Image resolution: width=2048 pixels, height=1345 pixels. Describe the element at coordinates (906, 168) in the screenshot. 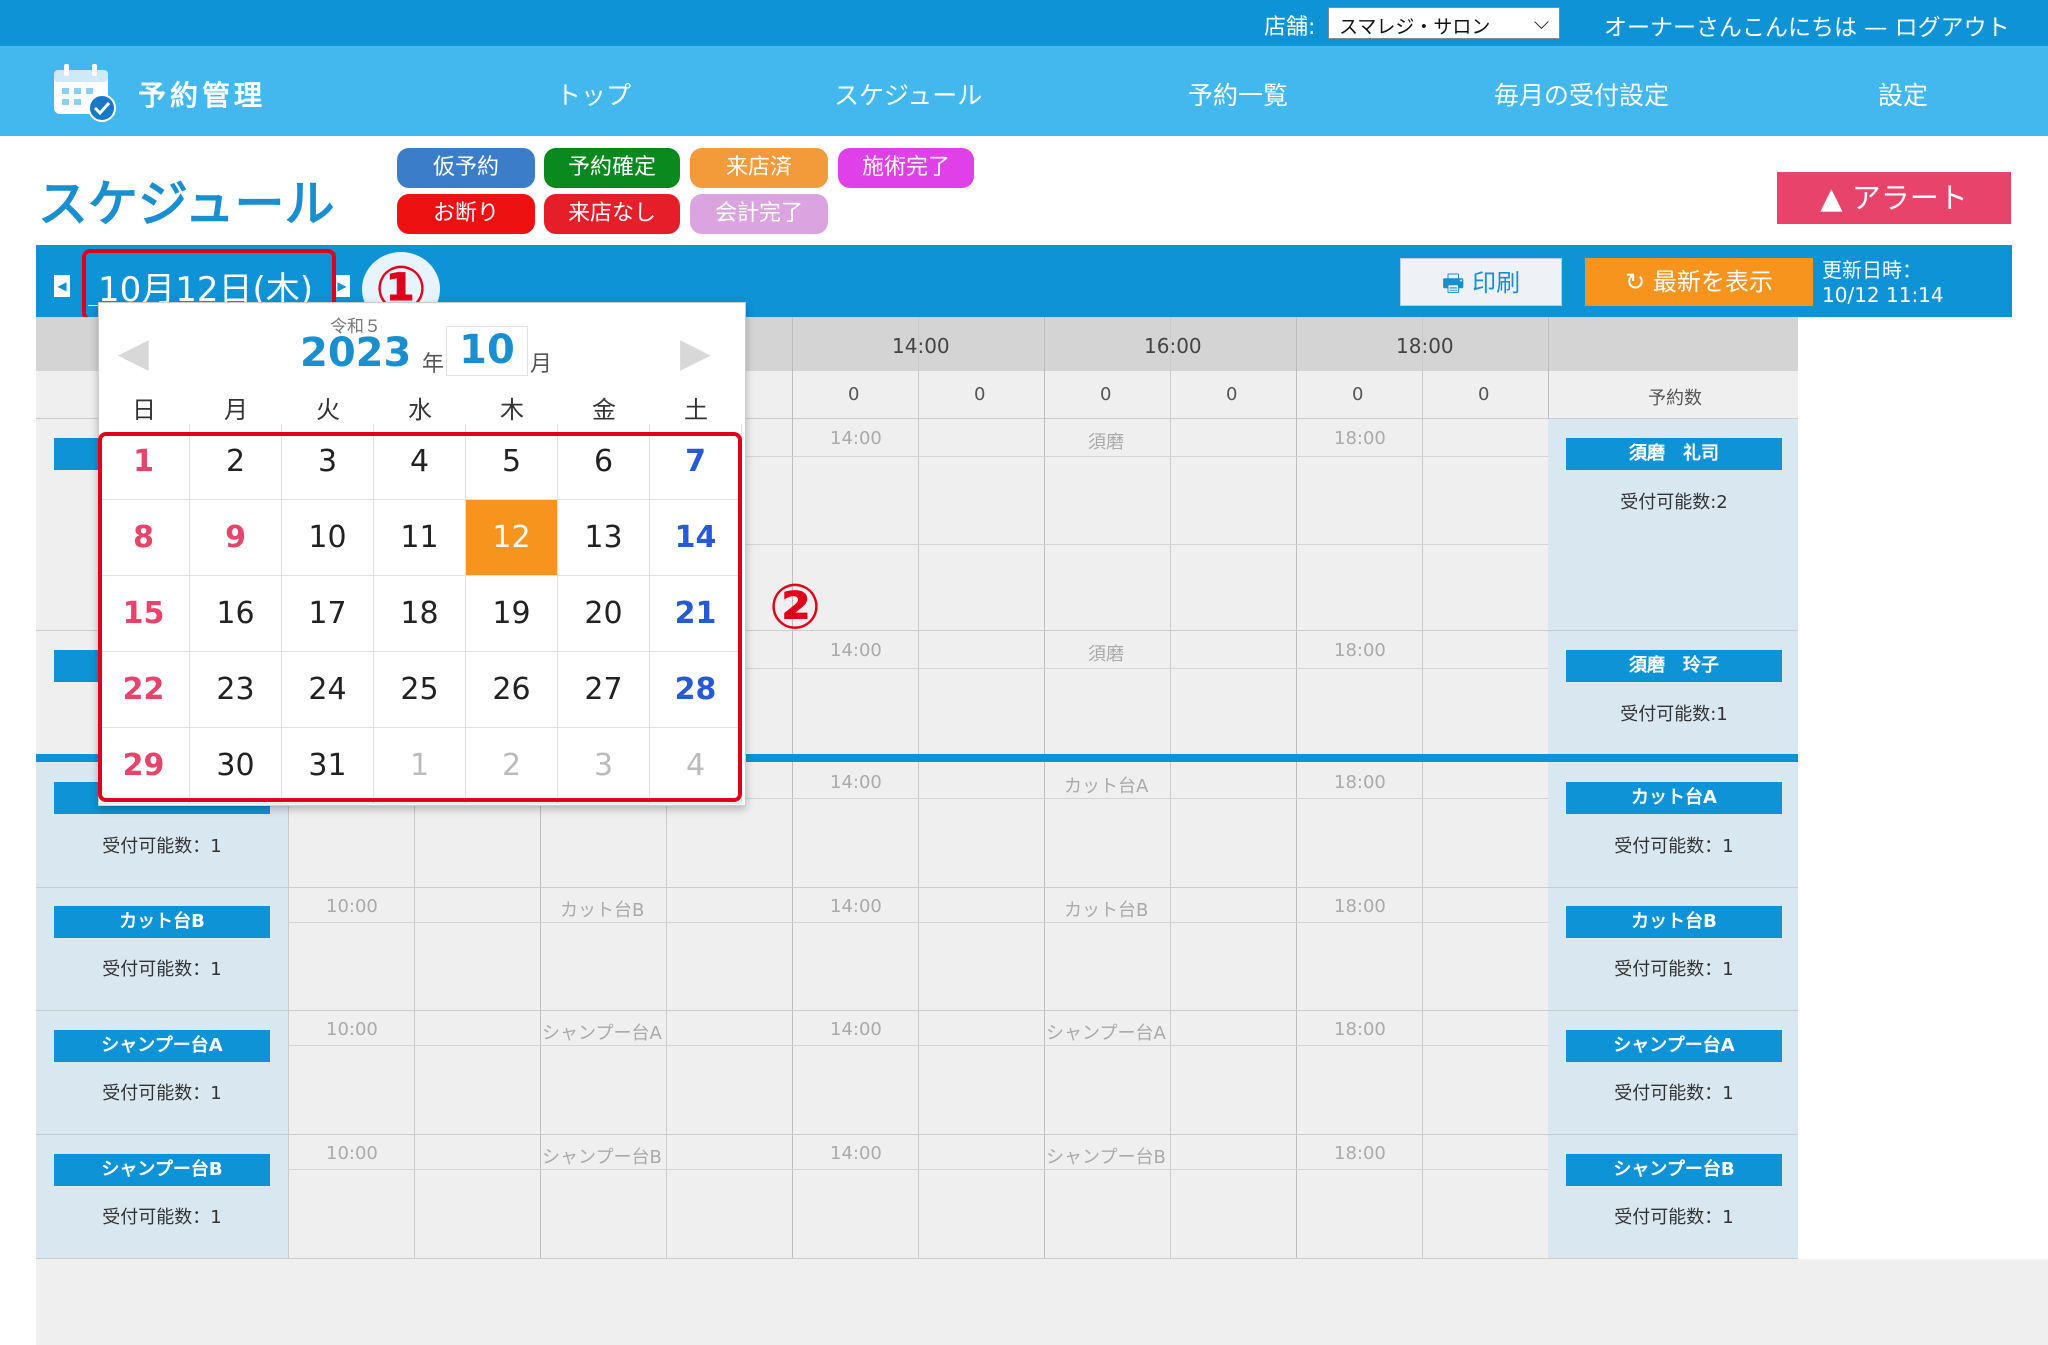

I see `status-badge-treatment-done: 施術完了` at that location.